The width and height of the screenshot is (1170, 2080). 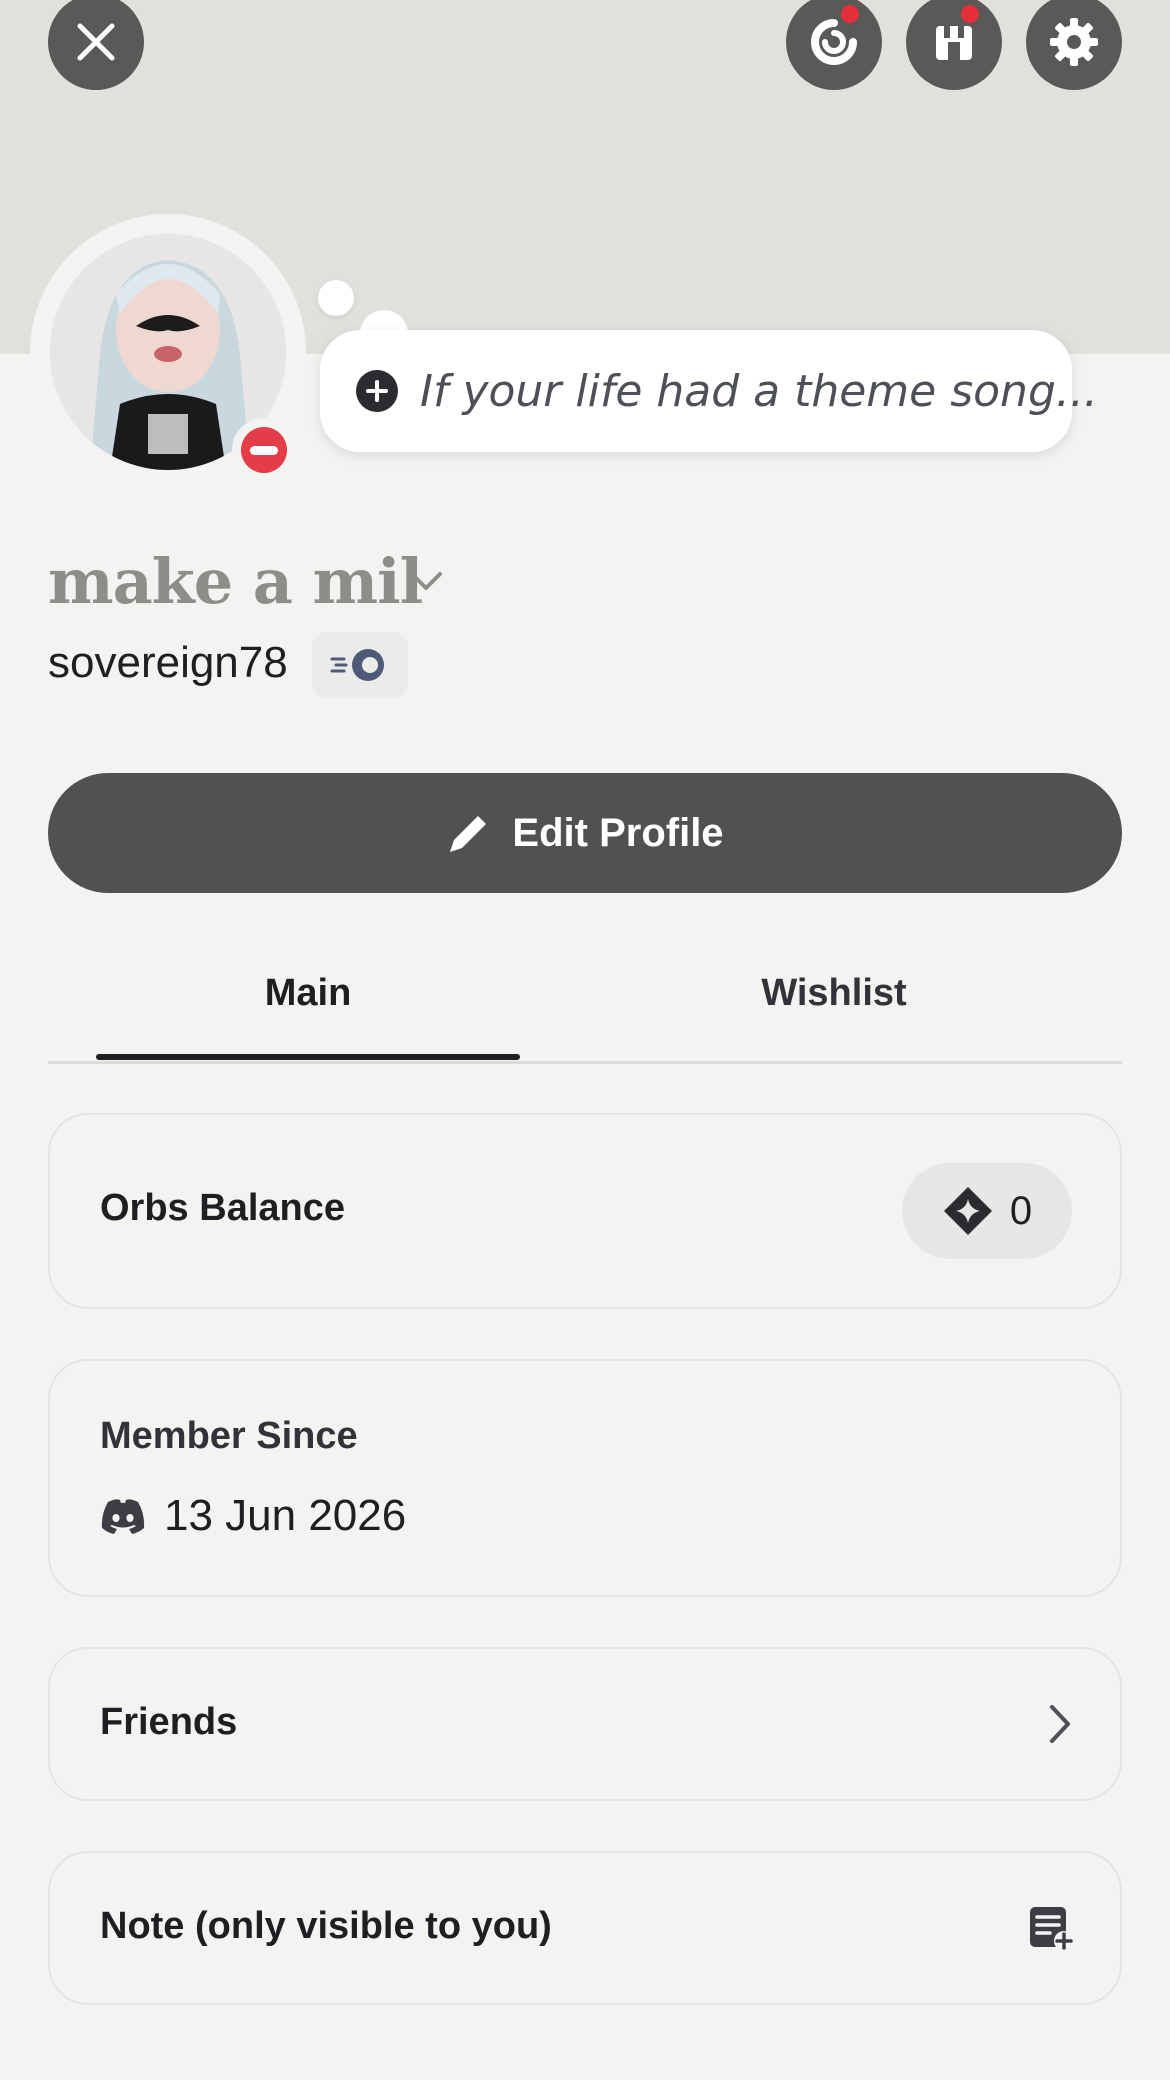 I want to click on tab-divider, so click(x=585, y=1062).